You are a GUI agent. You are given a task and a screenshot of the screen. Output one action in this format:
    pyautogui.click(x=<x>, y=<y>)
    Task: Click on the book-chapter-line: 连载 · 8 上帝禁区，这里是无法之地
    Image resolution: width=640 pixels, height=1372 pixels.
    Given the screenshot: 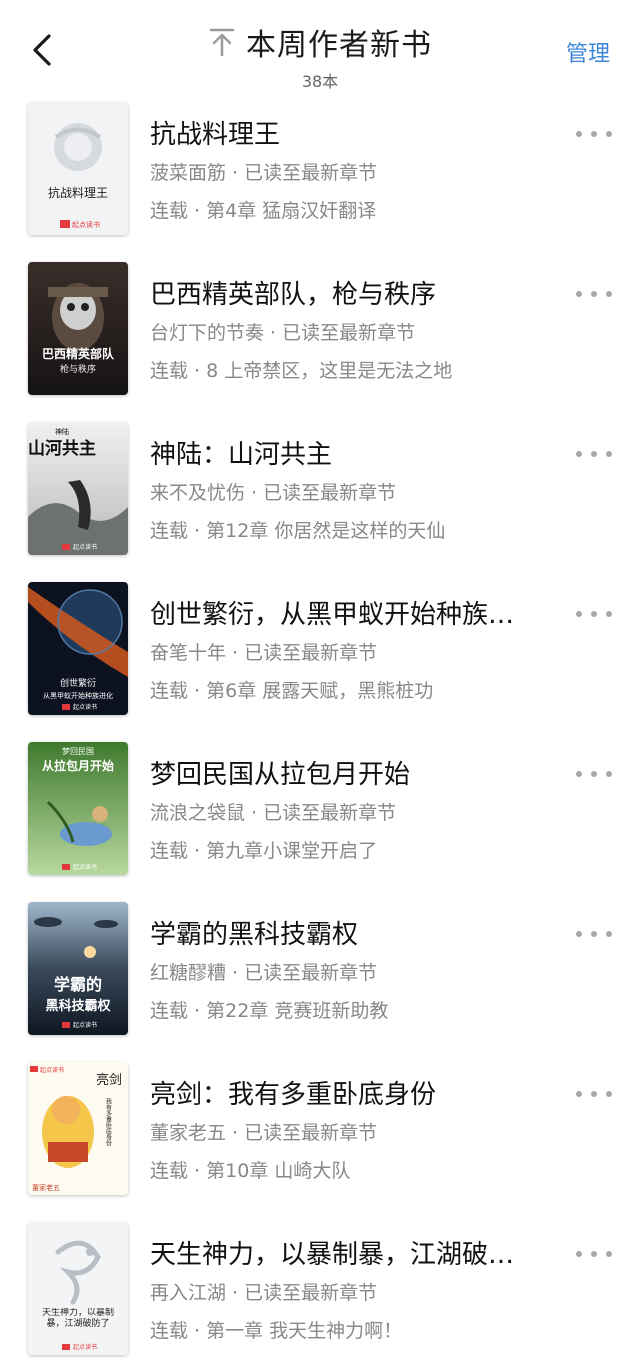 What is the action you would take?
    pyautogui.click(x=360, y=369)
    